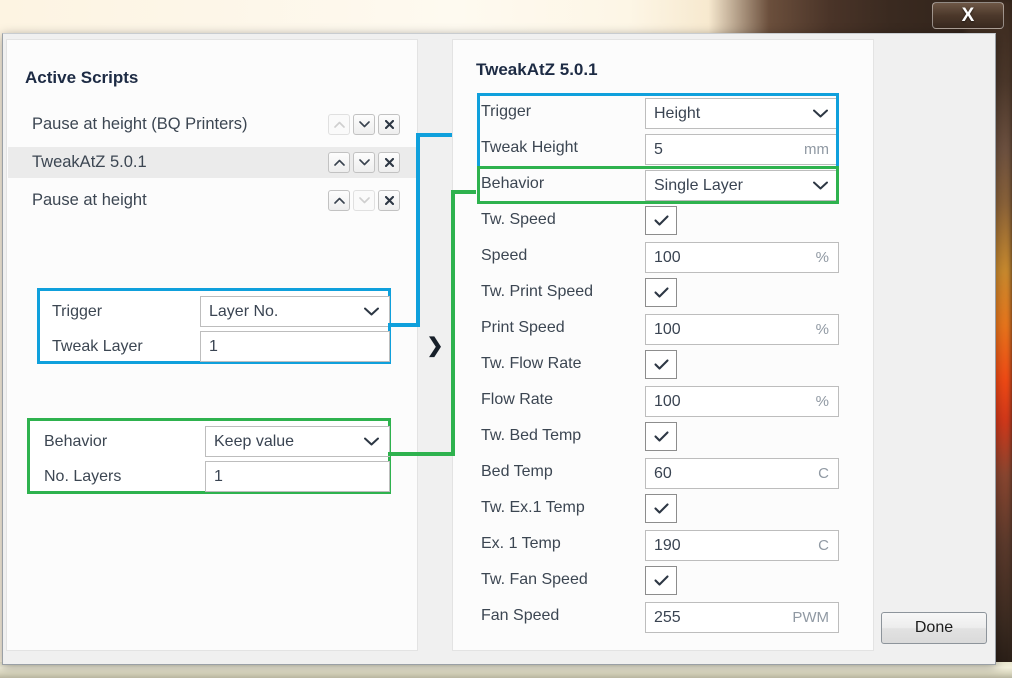 This screenshot has width=1012, height=678. I want to click on left-trigger-value: Layer No., so click(244, 311).